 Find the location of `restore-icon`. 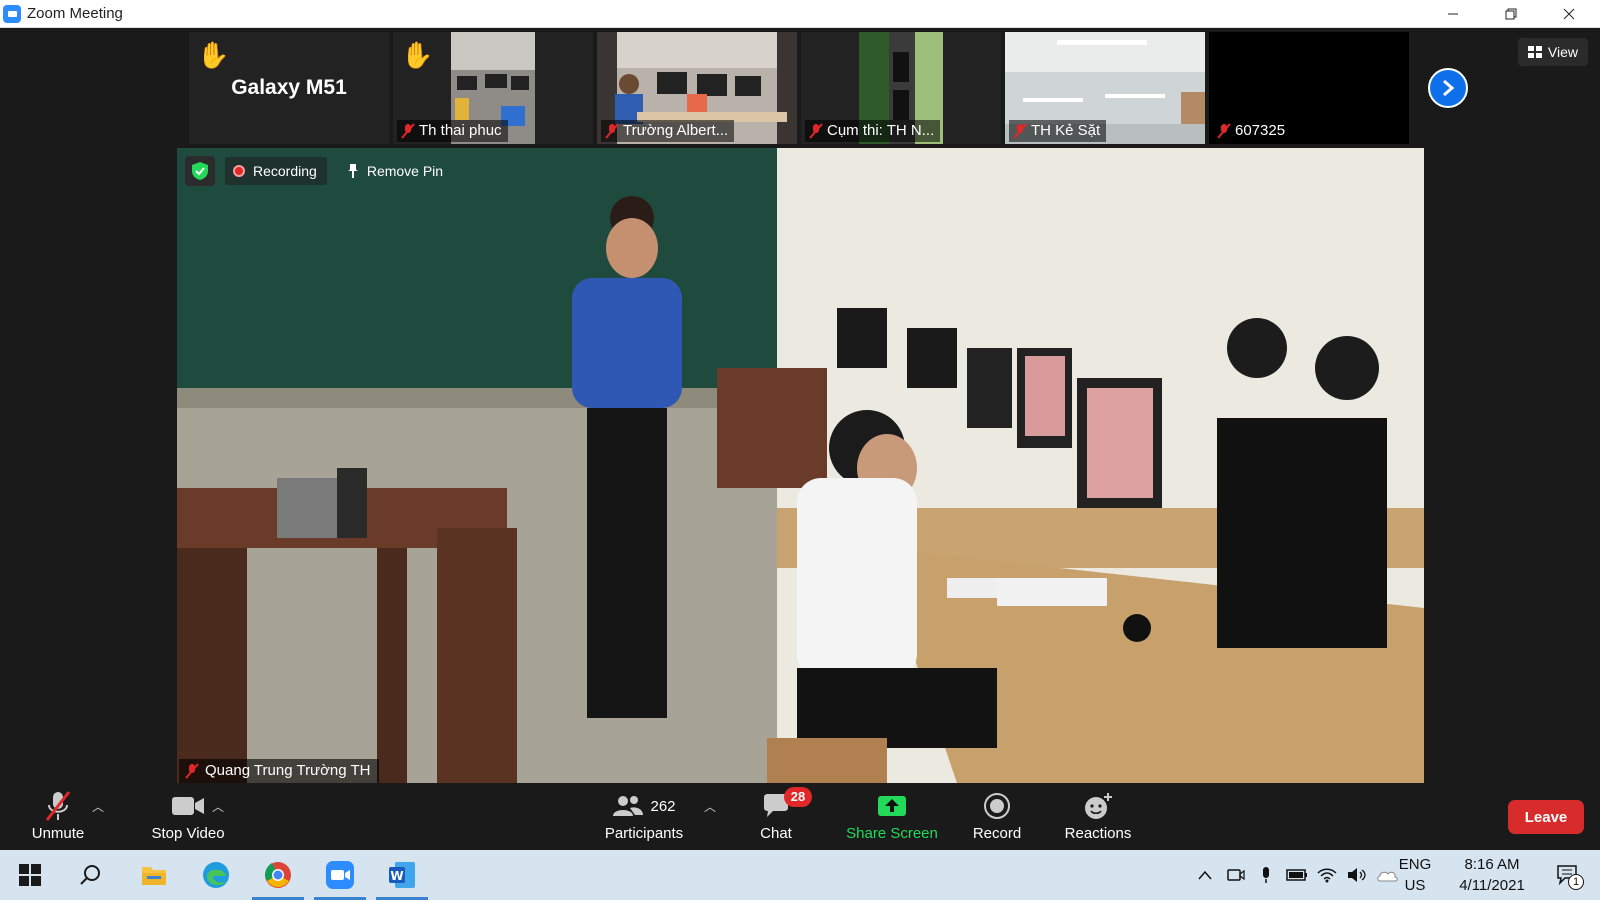

restore-icon is located at coordinates (1511, 14).